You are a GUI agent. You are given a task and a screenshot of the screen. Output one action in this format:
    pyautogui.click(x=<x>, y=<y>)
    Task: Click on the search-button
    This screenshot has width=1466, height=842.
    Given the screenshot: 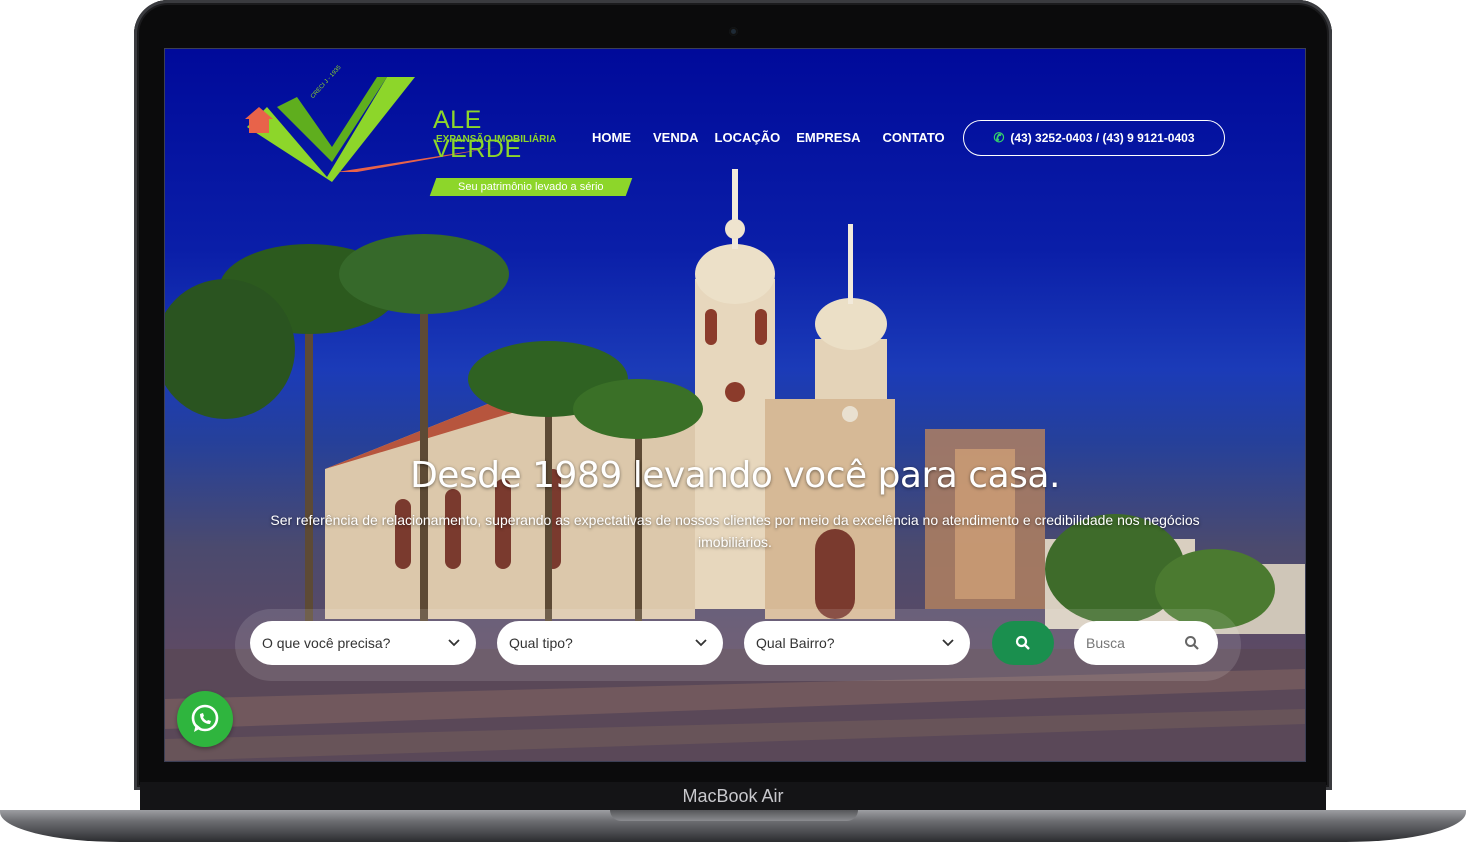 What is the action you would take?
    pyautogui.click(x=1023, y=643)
    